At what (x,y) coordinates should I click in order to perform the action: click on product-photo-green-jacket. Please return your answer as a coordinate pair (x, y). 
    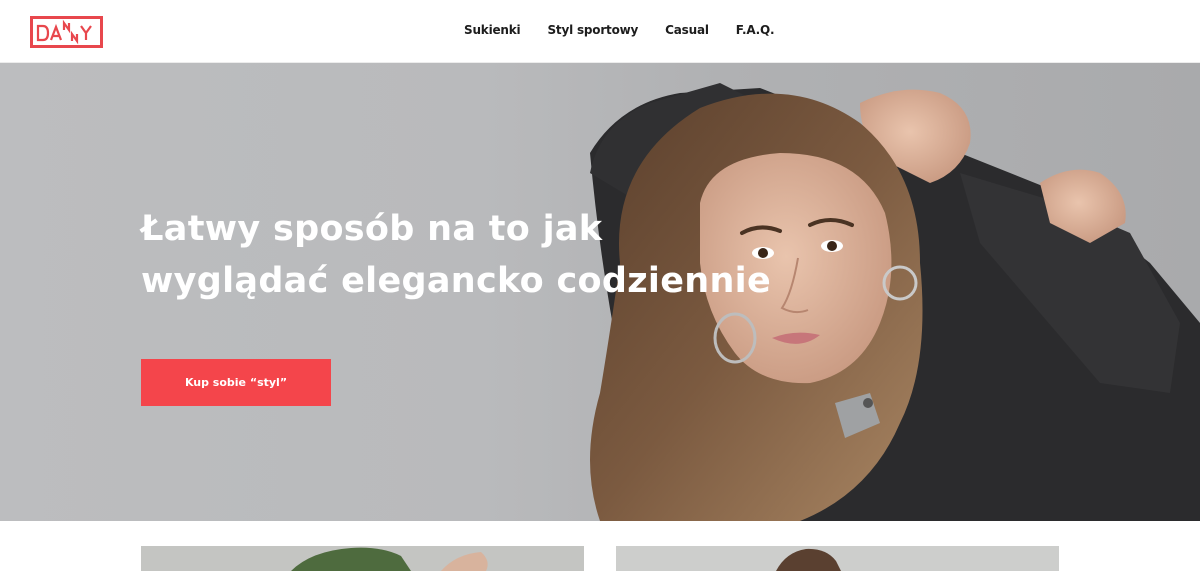
    Looking at the image, I should click on (362, 558).